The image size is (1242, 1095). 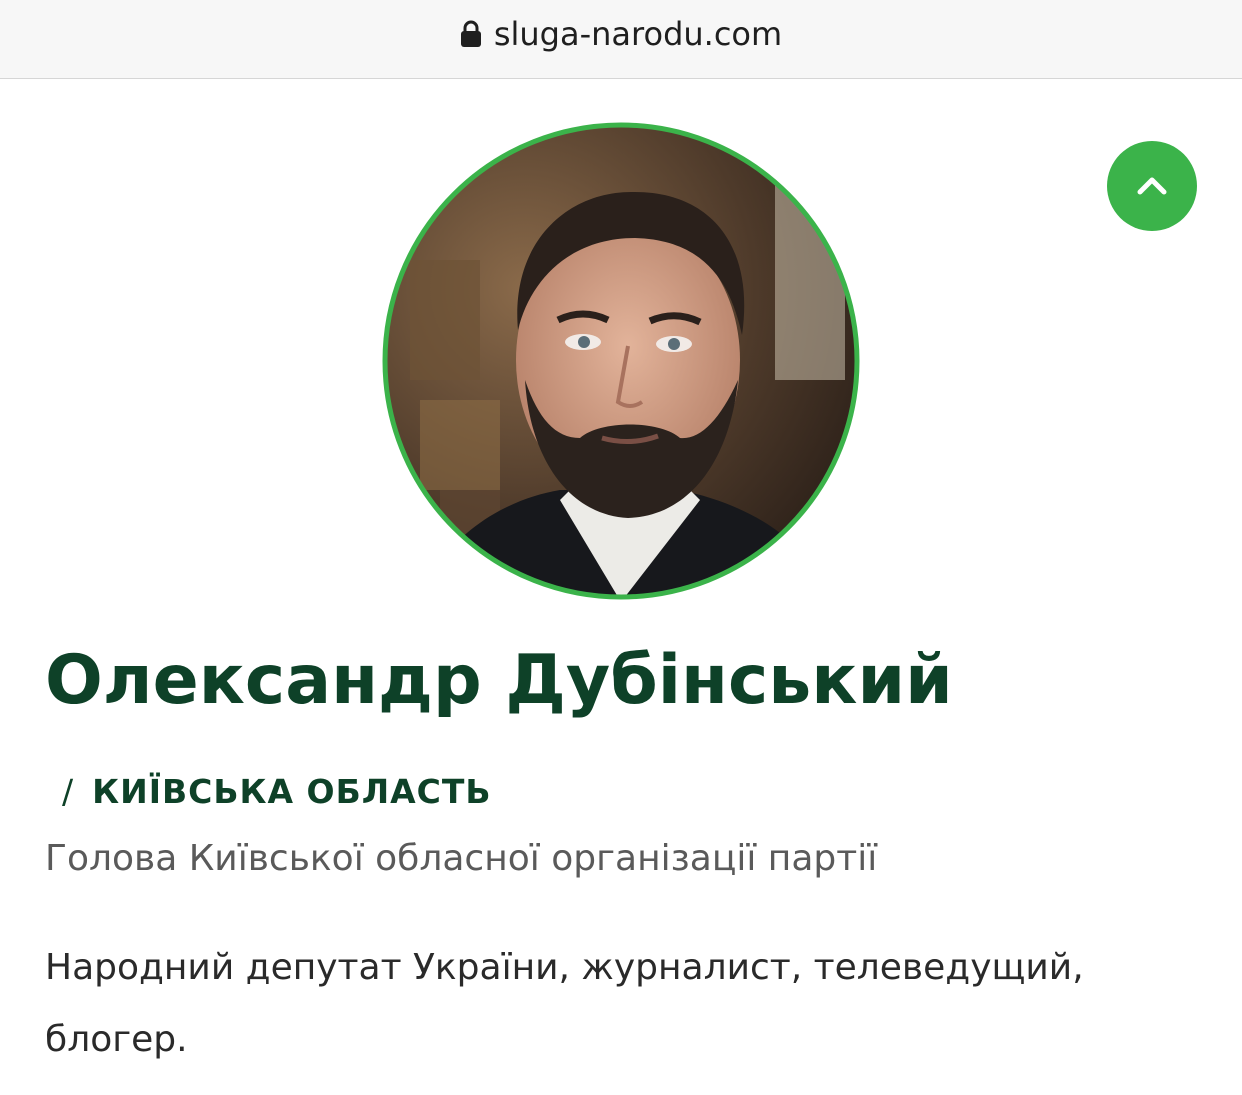 I want to click on scroll-to-top-button, so click(x=1152, y=186).